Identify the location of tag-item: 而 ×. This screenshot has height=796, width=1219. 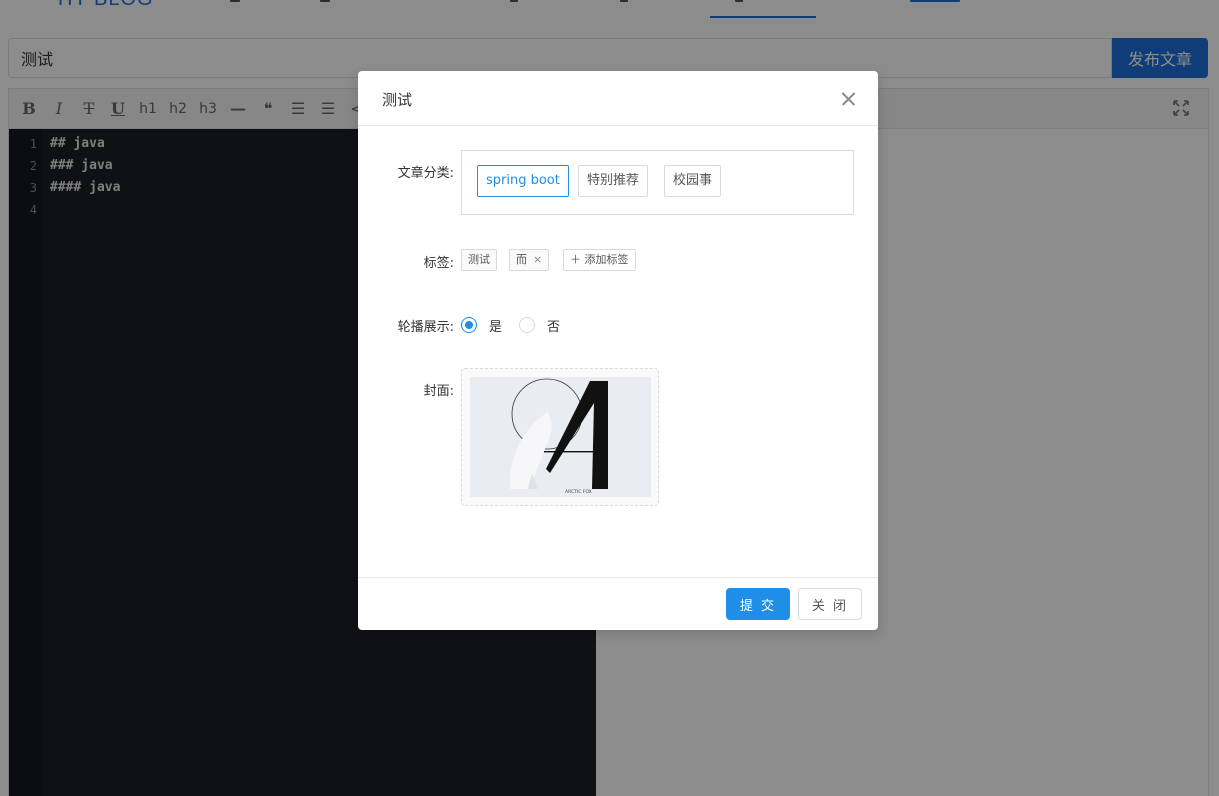
(529, 260).